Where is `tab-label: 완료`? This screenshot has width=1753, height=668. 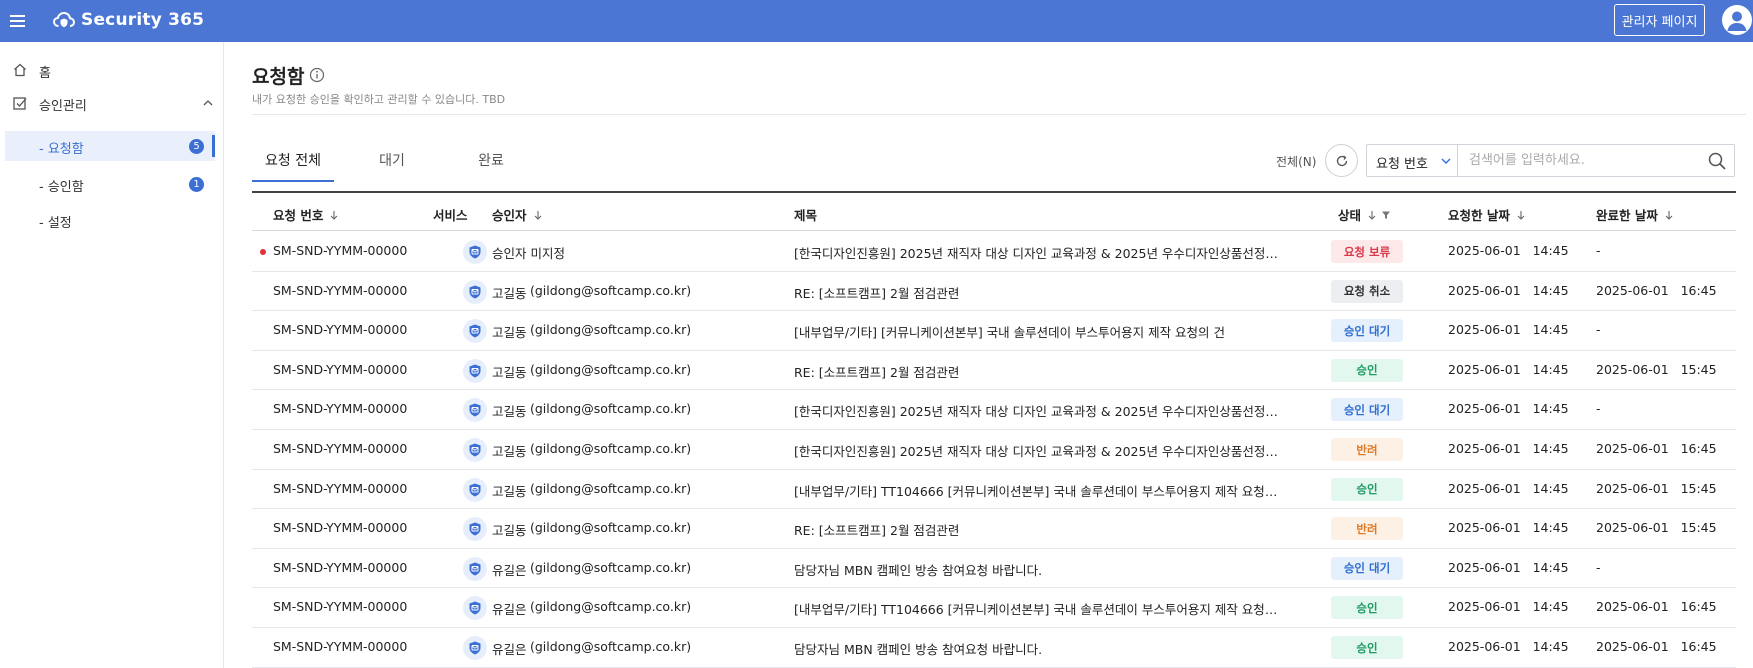
tab-label: 완료 is located at coordinates (491, 161).